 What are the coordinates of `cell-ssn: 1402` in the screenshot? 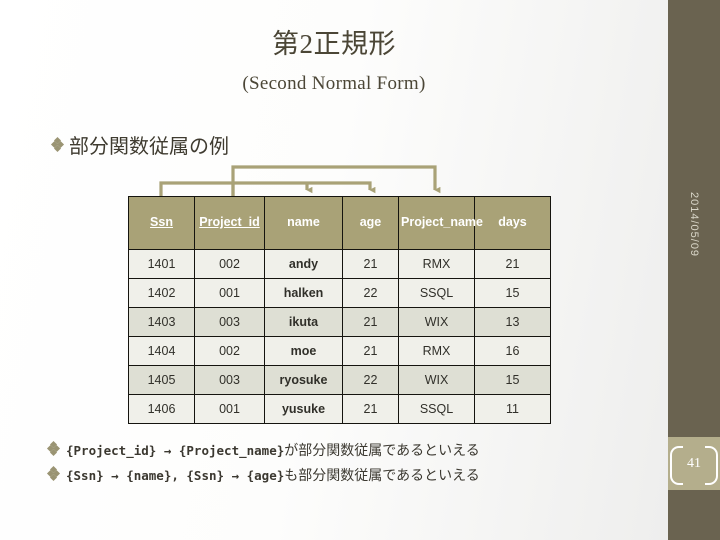 It's located at (161, 293).